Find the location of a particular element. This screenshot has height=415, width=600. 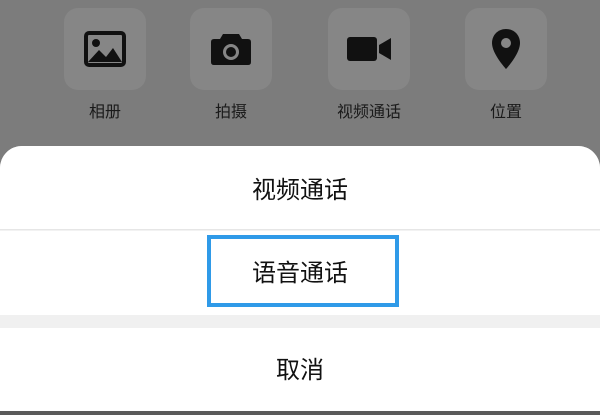

voice-call-highlight-box is located at coordinates (303, 271).